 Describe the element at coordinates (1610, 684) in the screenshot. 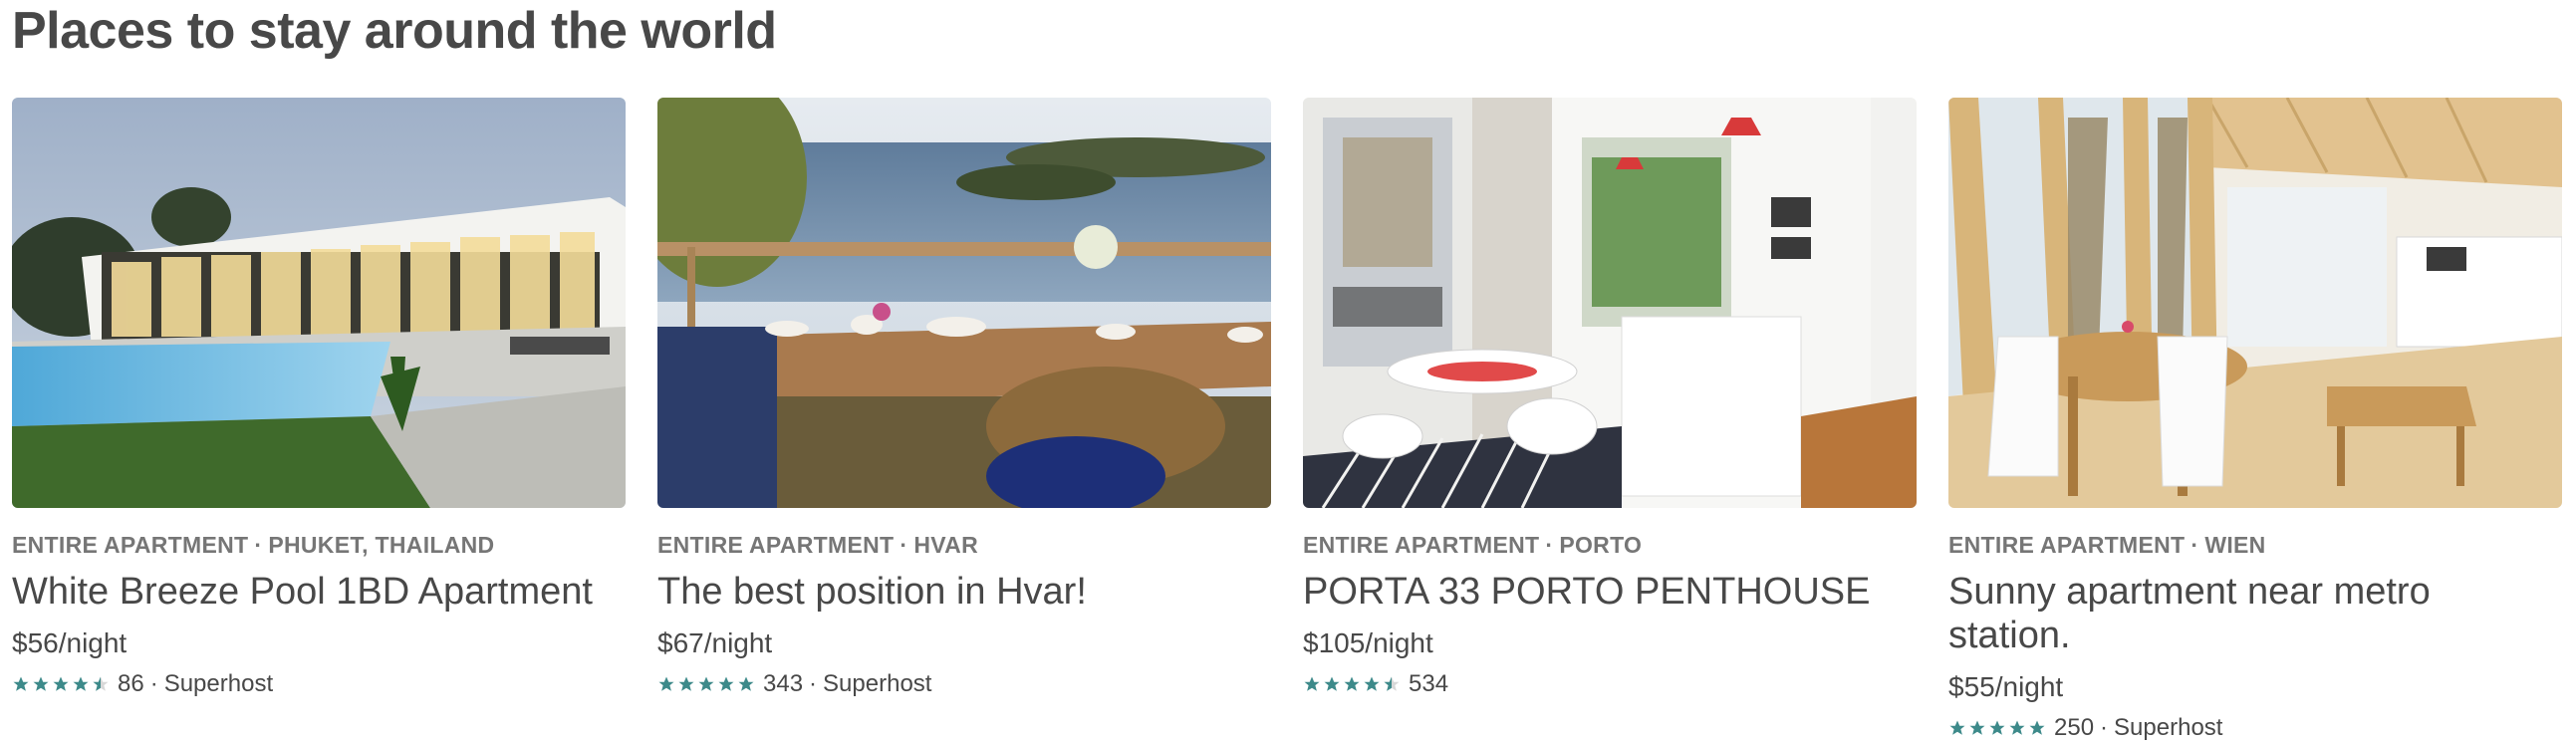

I see `listing-rating: 534` at that location.